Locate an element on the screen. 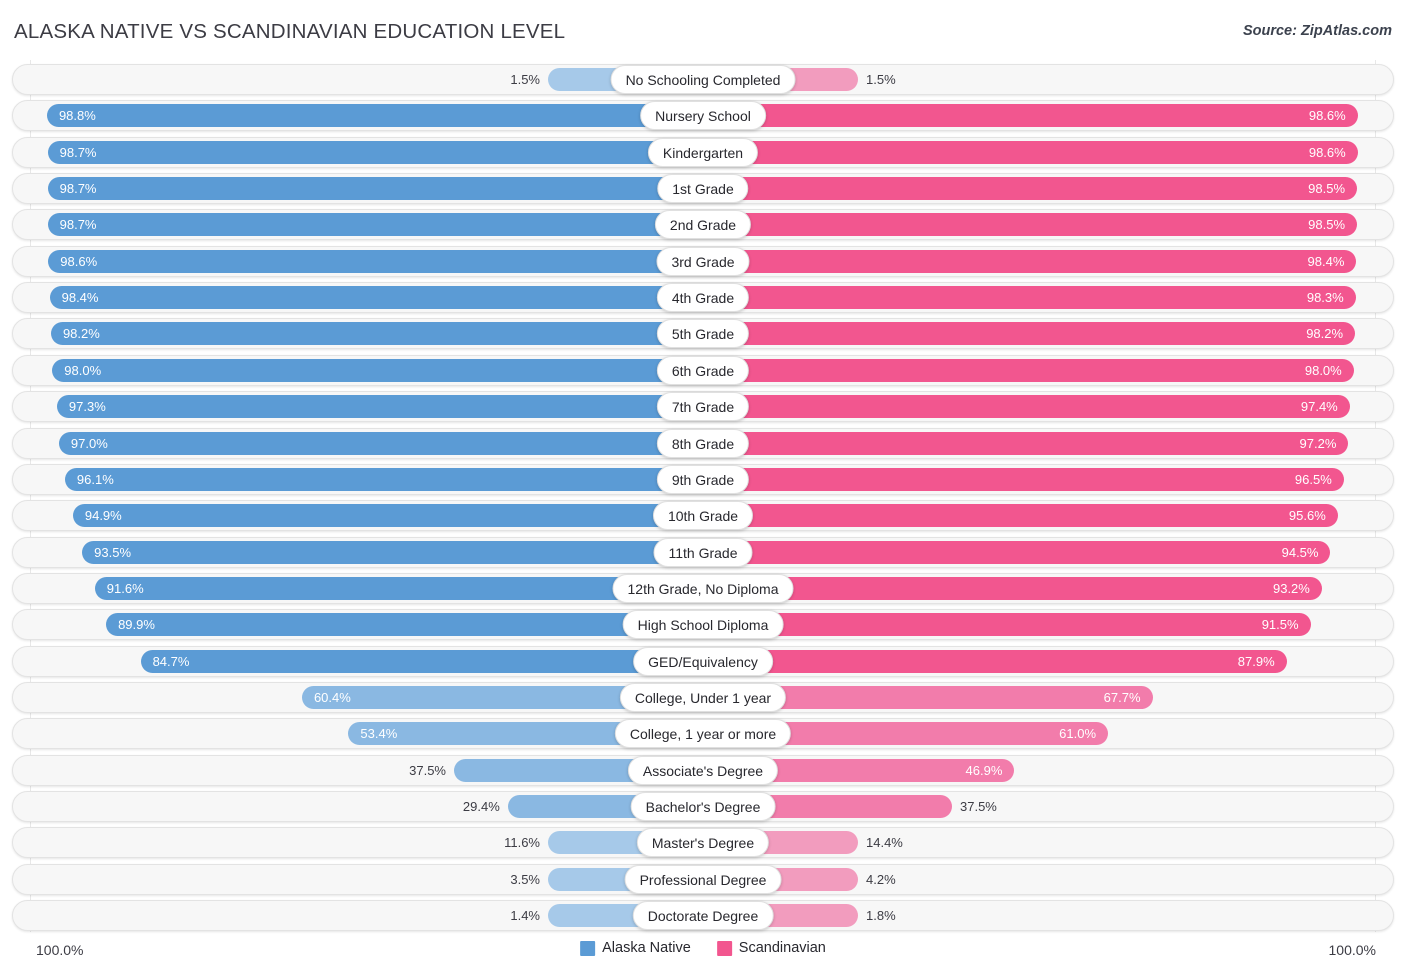 This screenshot has height=975, width=1406. category-label-pill: Master's Degree is located at coordinates (703, 843).